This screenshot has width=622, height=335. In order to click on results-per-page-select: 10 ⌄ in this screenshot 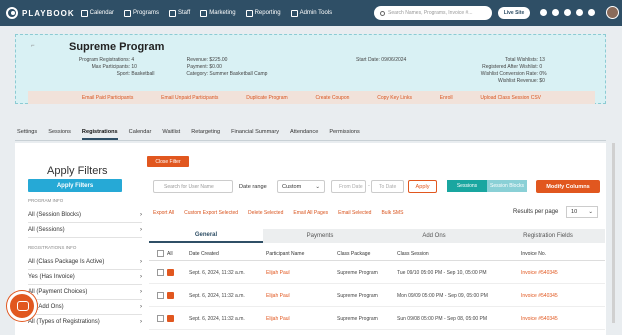, I will do `click(582, 212)`.